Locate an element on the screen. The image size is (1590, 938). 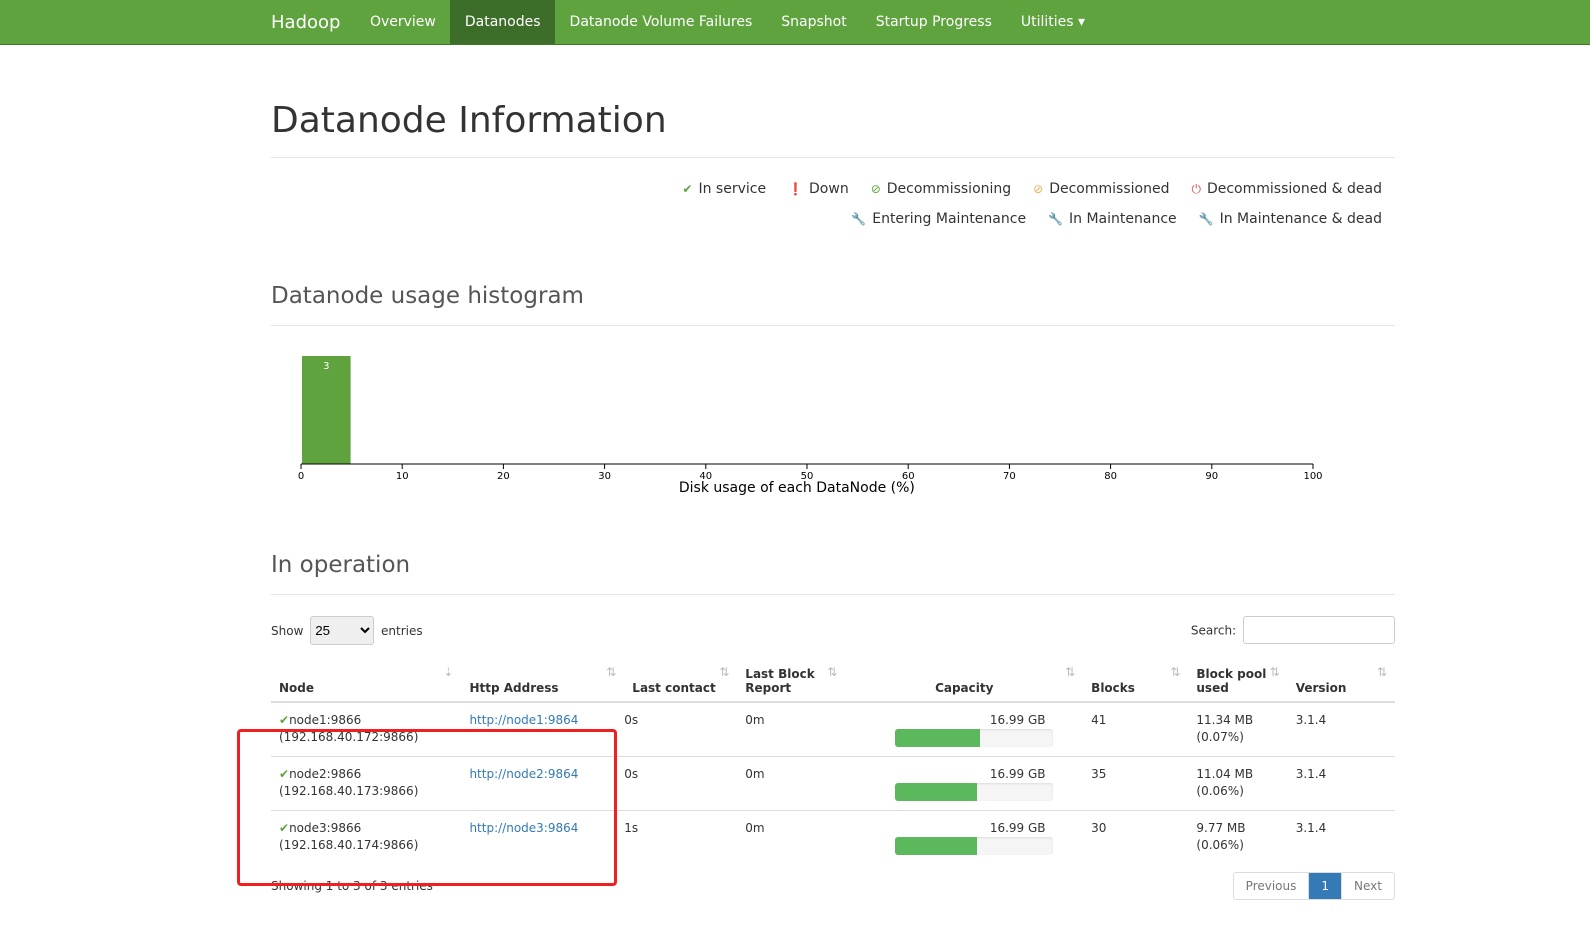
header-label: Block pool used is located at coordinates (1231, 681).